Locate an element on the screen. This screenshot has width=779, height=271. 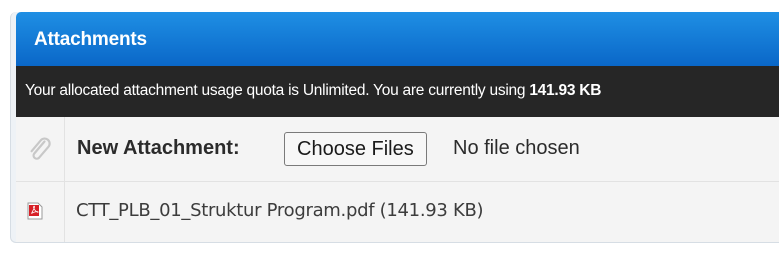
file-chosen-status: No file chosen is located at coordinates (516, 148).